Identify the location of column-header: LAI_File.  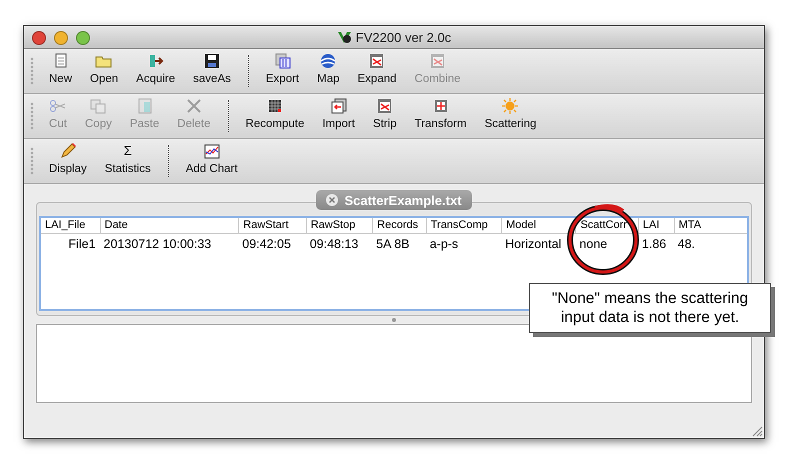
(70, 225).